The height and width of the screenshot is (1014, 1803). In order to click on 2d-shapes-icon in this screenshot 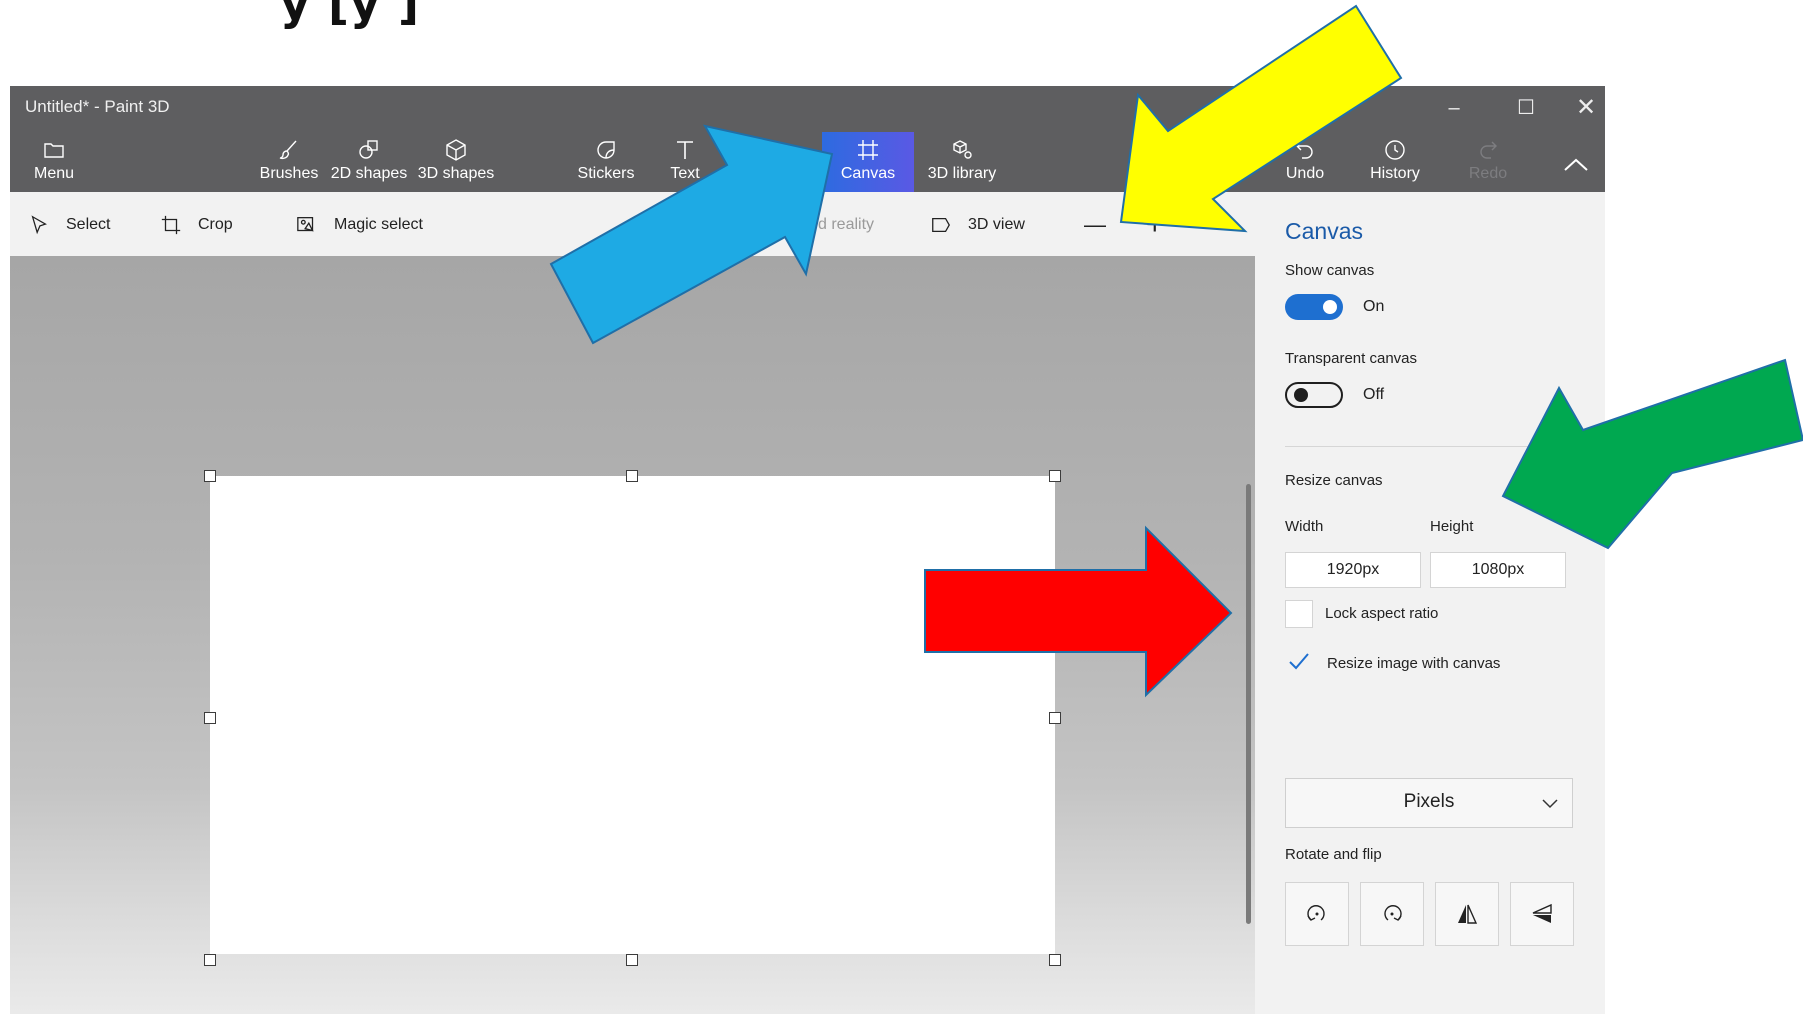, I will do `click(369, 148)`.